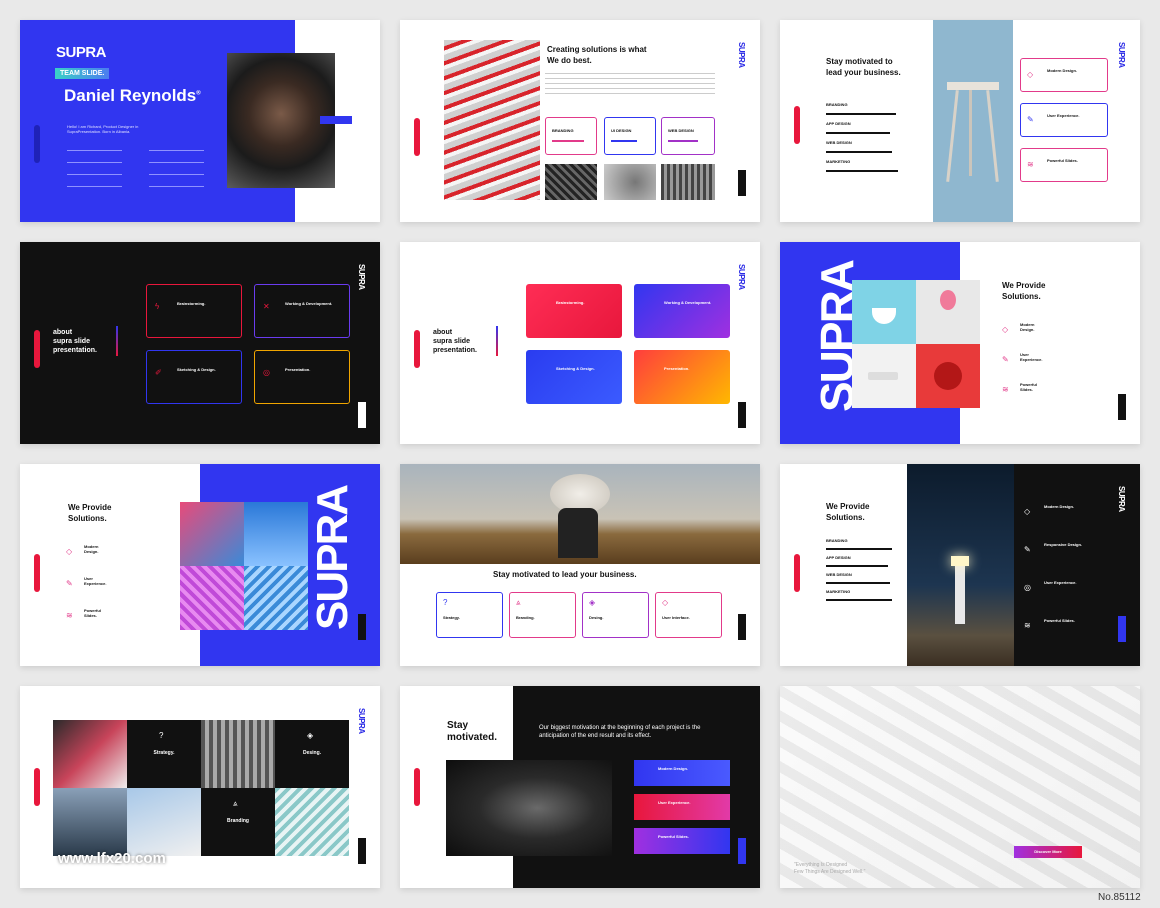 The height and width of the screenshot is (908, 1160). I want to click on title-line2: lead your business., so click(863, 72).